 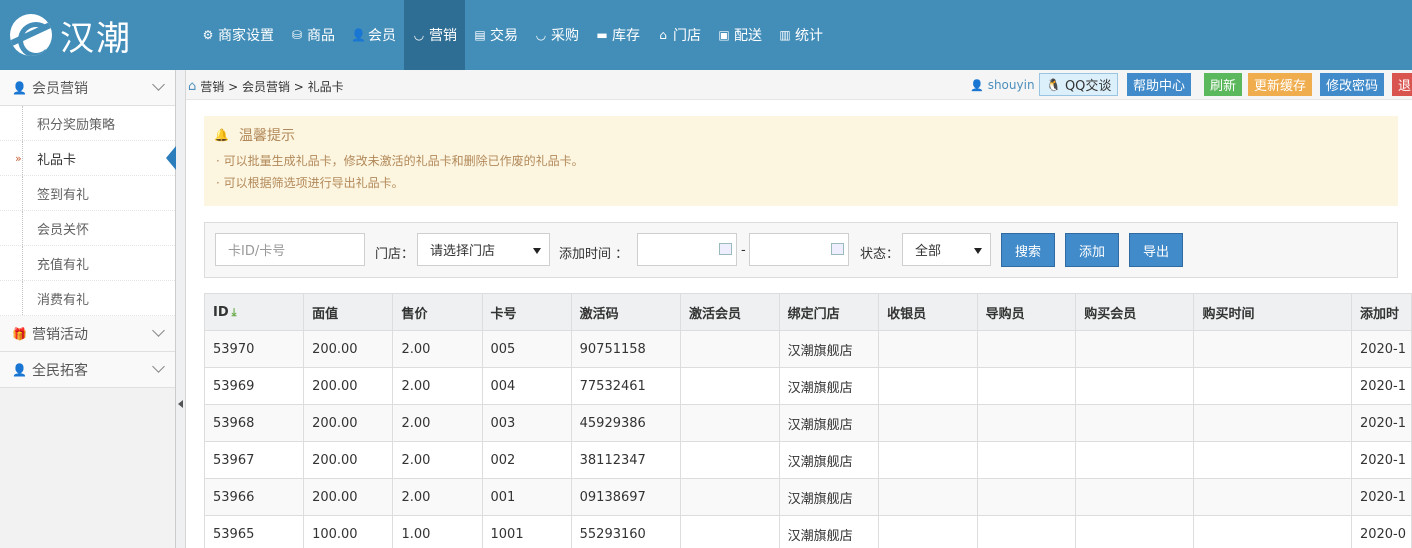 What do you see at coordinates (1110, 314) in the screenshot?
I see `column-header-label: 购买会员` at bounding box center [1110, 314].